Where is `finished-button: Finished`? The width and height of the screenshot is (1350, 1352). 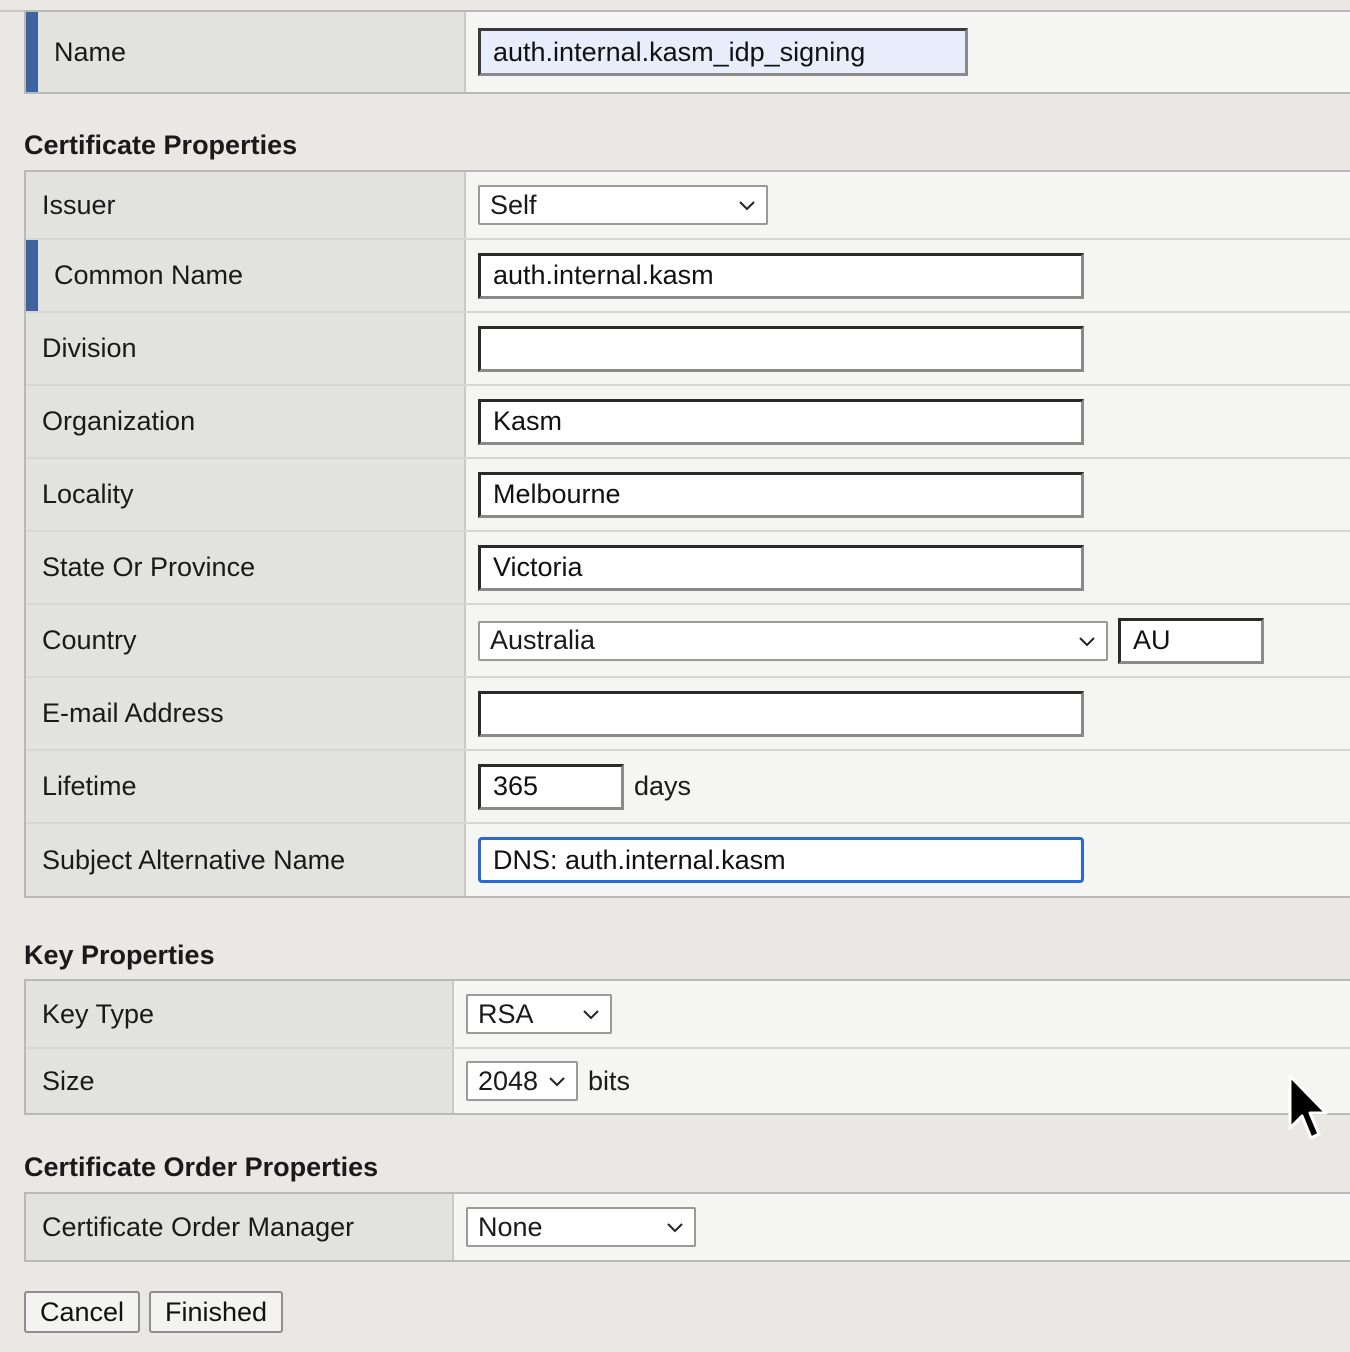 finished-button: Finished is located at coordinates (216, 1312).